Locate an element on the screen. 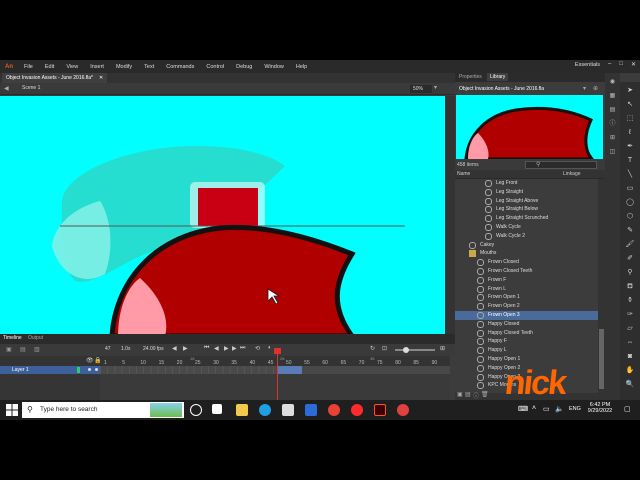  color-panel-icon: ◉ is located at coordinates (612, 82).